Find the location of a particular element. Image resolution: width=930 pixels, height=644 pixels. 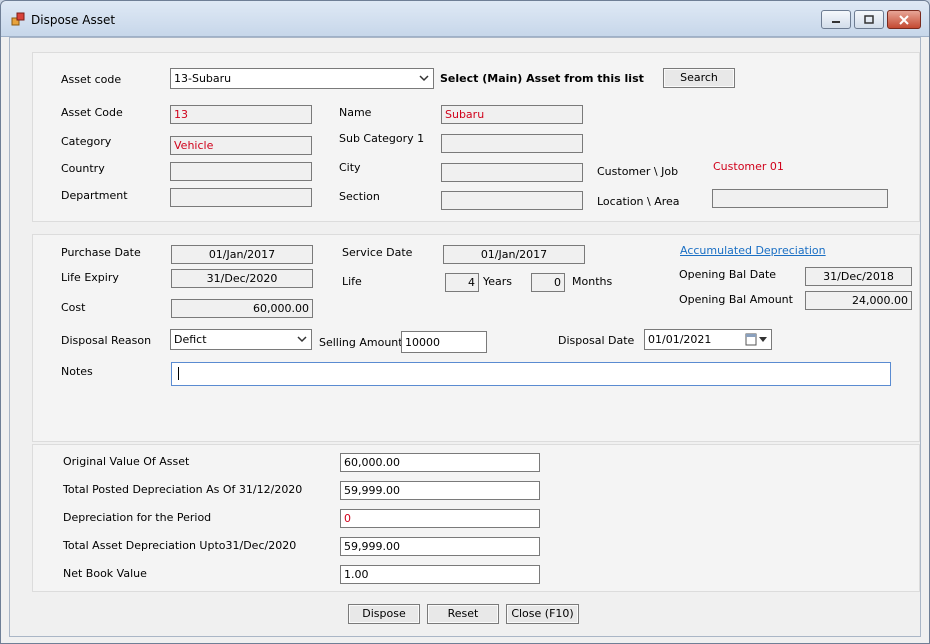

selling-amount-input: 10000 is located at coordinates (444, 342).